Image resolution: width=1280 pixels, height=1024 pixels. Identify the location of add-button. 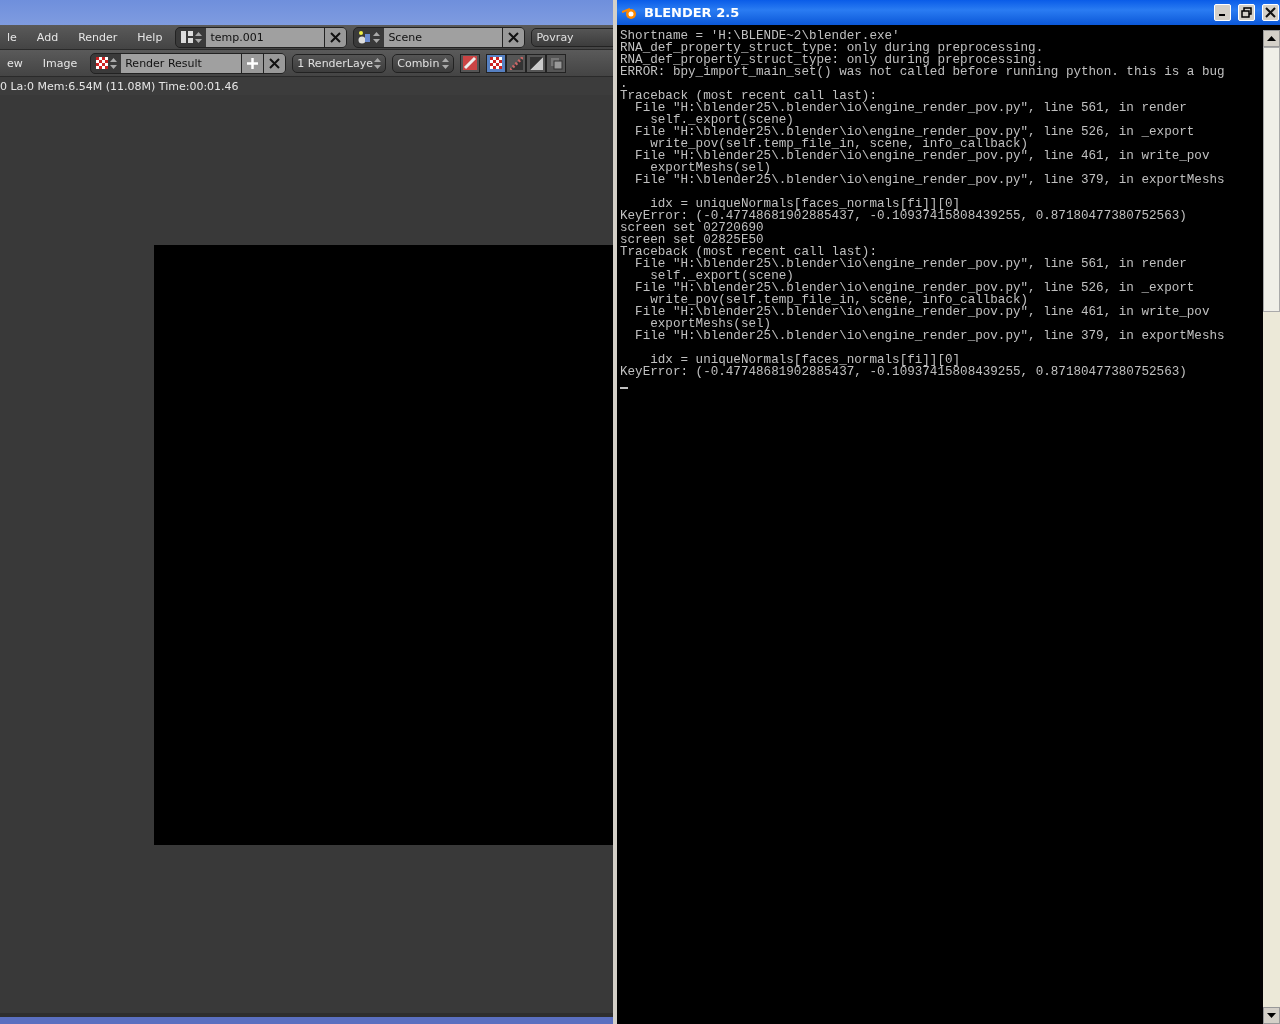
(252, 63).